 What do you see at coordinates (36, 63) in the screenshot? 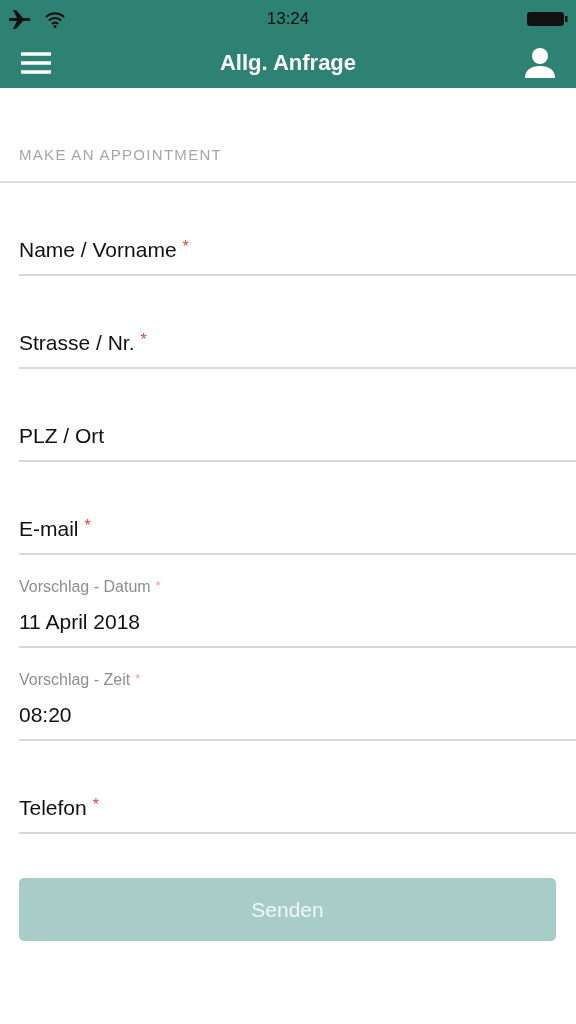
I see `menu-icon` at bounding box center [36, 63].